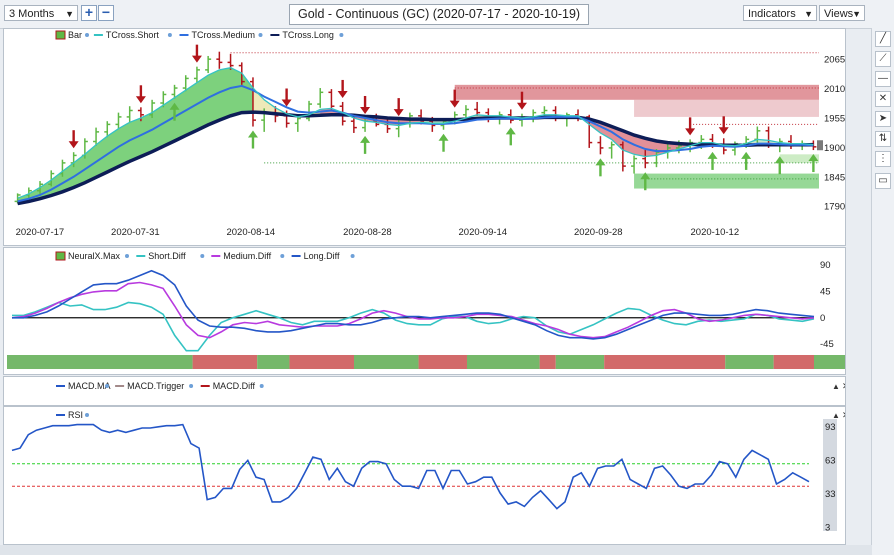 The height and width of the screenshot is (555, 894). Describe the element at coordinates (75, 35) in the screenshot. I see `legend-entry: Bar` at that location.